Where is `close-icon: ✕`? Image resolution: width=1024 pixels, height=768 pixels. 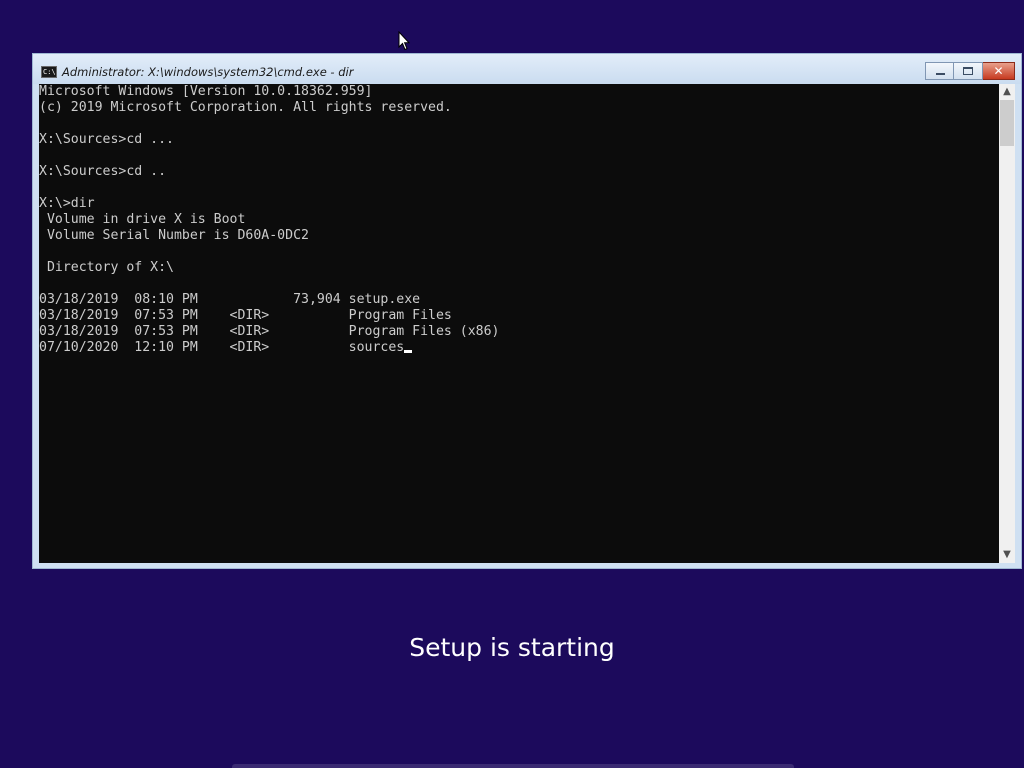
close-icon: ✕ is located at coordinates (998, 71).